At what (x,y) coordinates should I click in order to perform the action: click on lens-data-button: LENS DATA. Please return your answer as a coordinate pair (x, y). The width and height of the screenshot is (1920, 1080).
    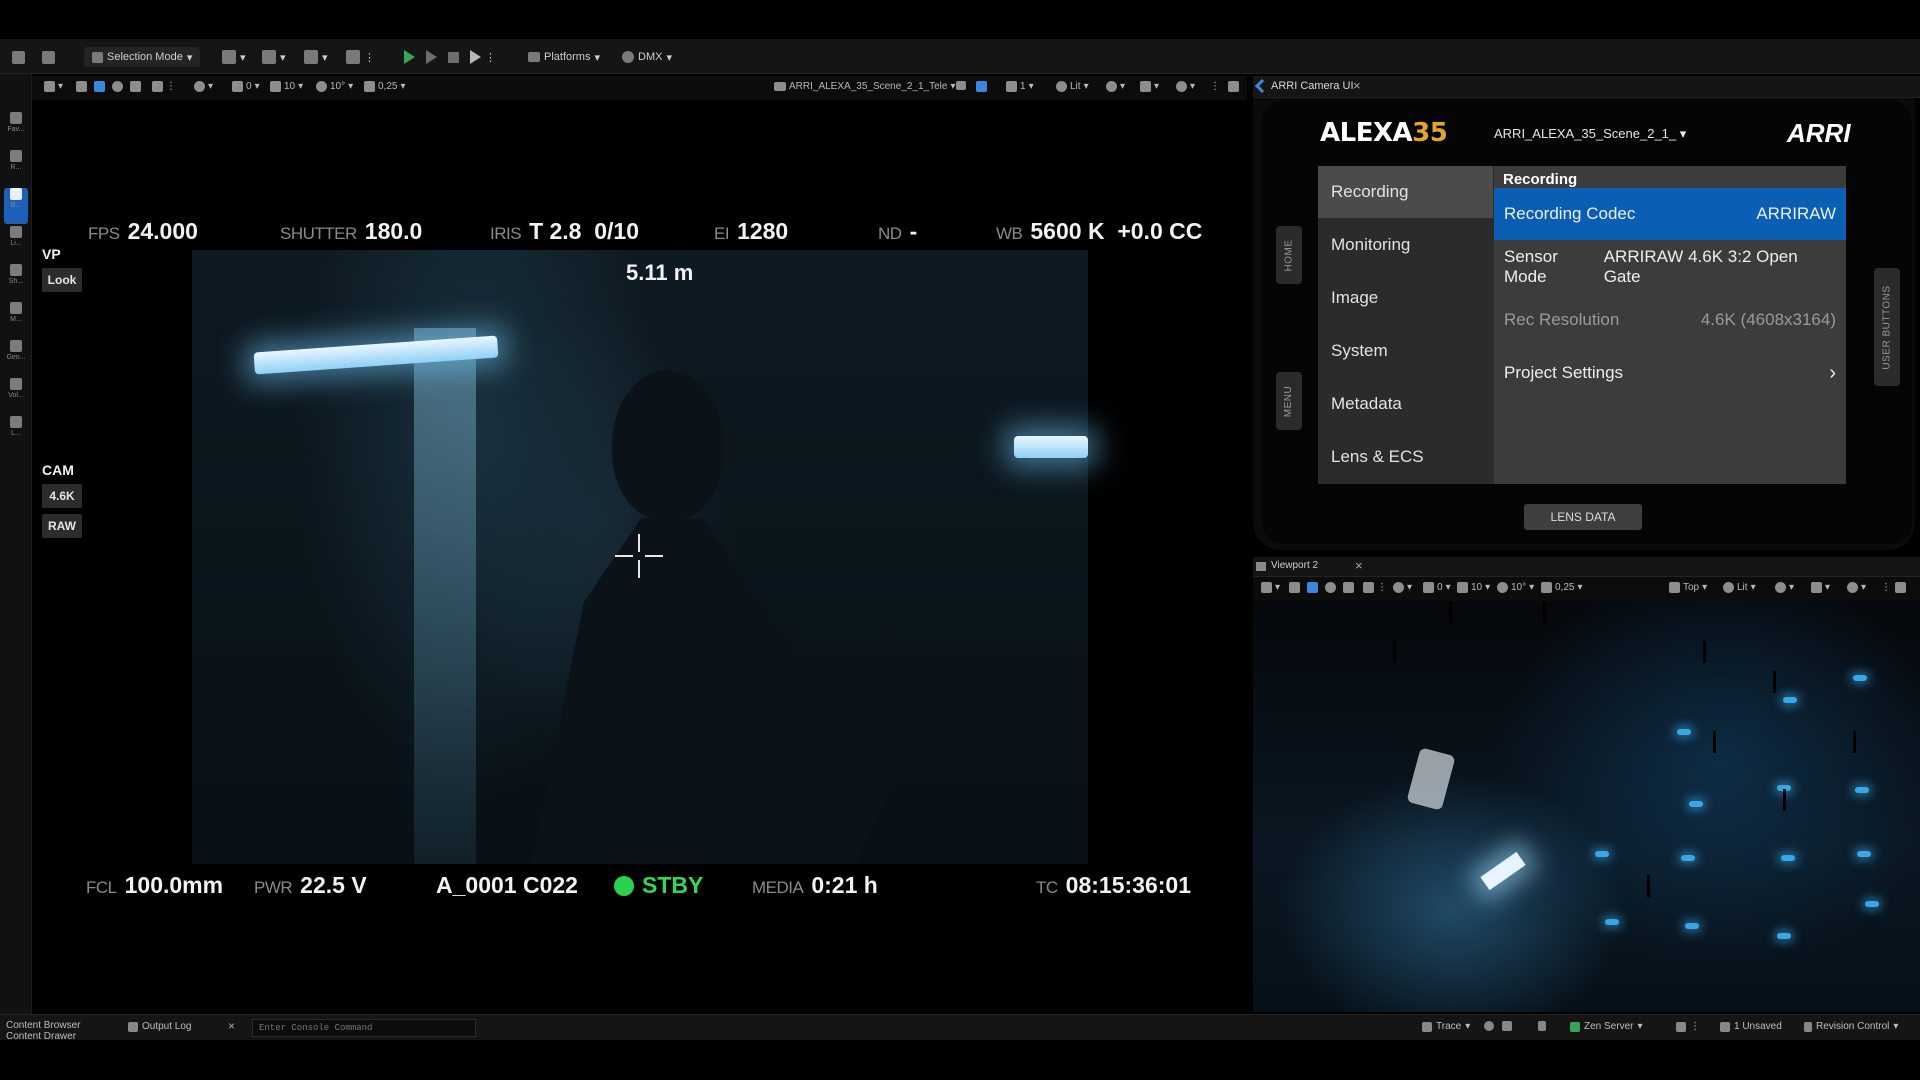
    Looking at the image, I should click on (1583, 517).